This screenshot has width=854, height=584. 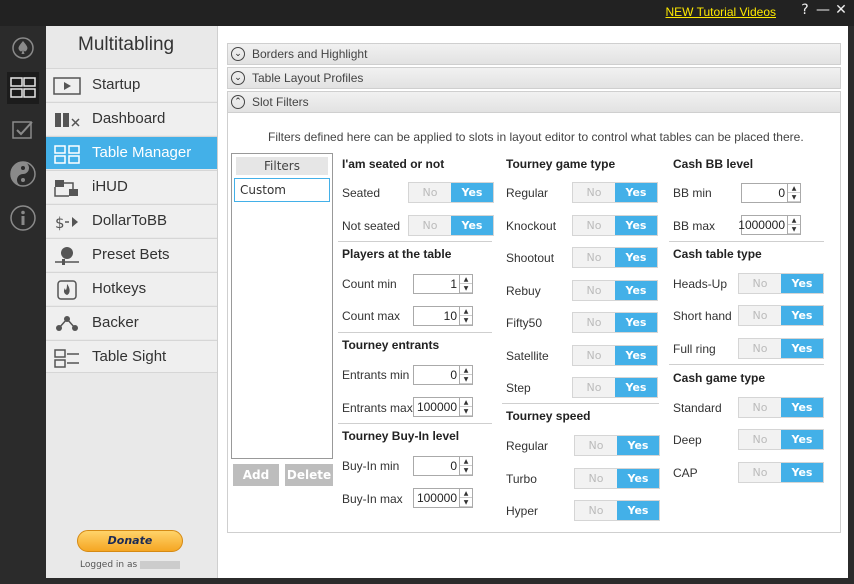 I want to click on window-border-bottom, so click(x=450, y=581).